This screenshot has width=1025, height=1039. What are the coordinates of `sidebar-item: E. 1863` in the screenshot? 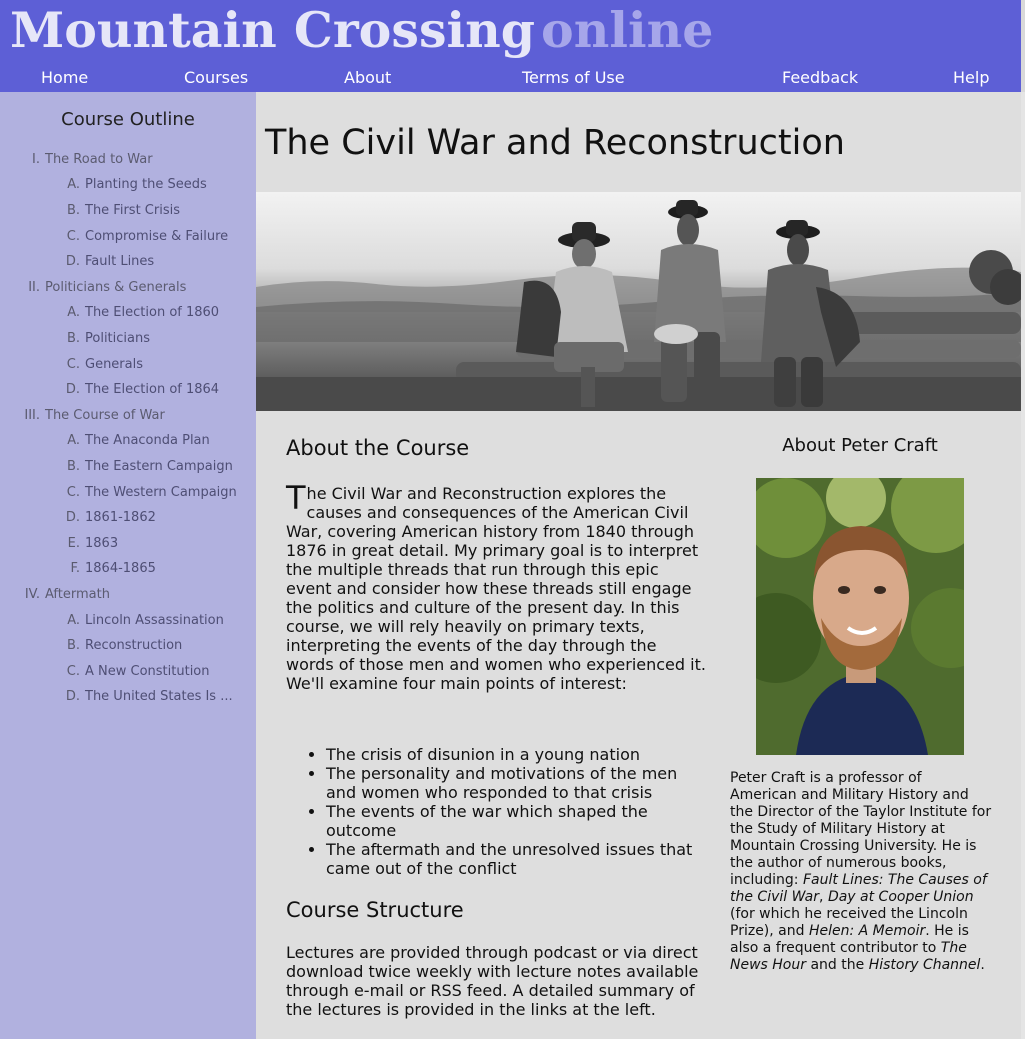 It's located at (79, 544).